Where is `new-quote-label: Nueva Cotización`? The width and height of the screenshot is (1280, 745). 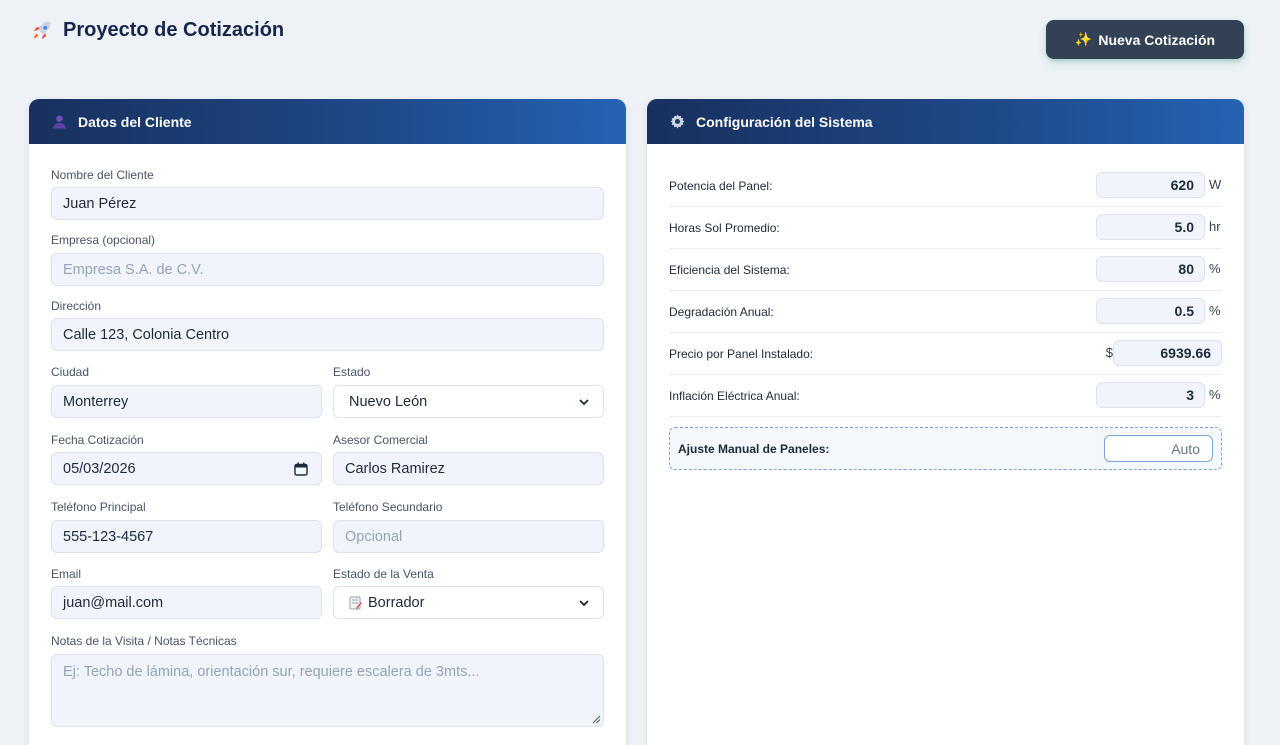 new-quote-label: Nueva Cotización is located at coordinates (1157, 39).